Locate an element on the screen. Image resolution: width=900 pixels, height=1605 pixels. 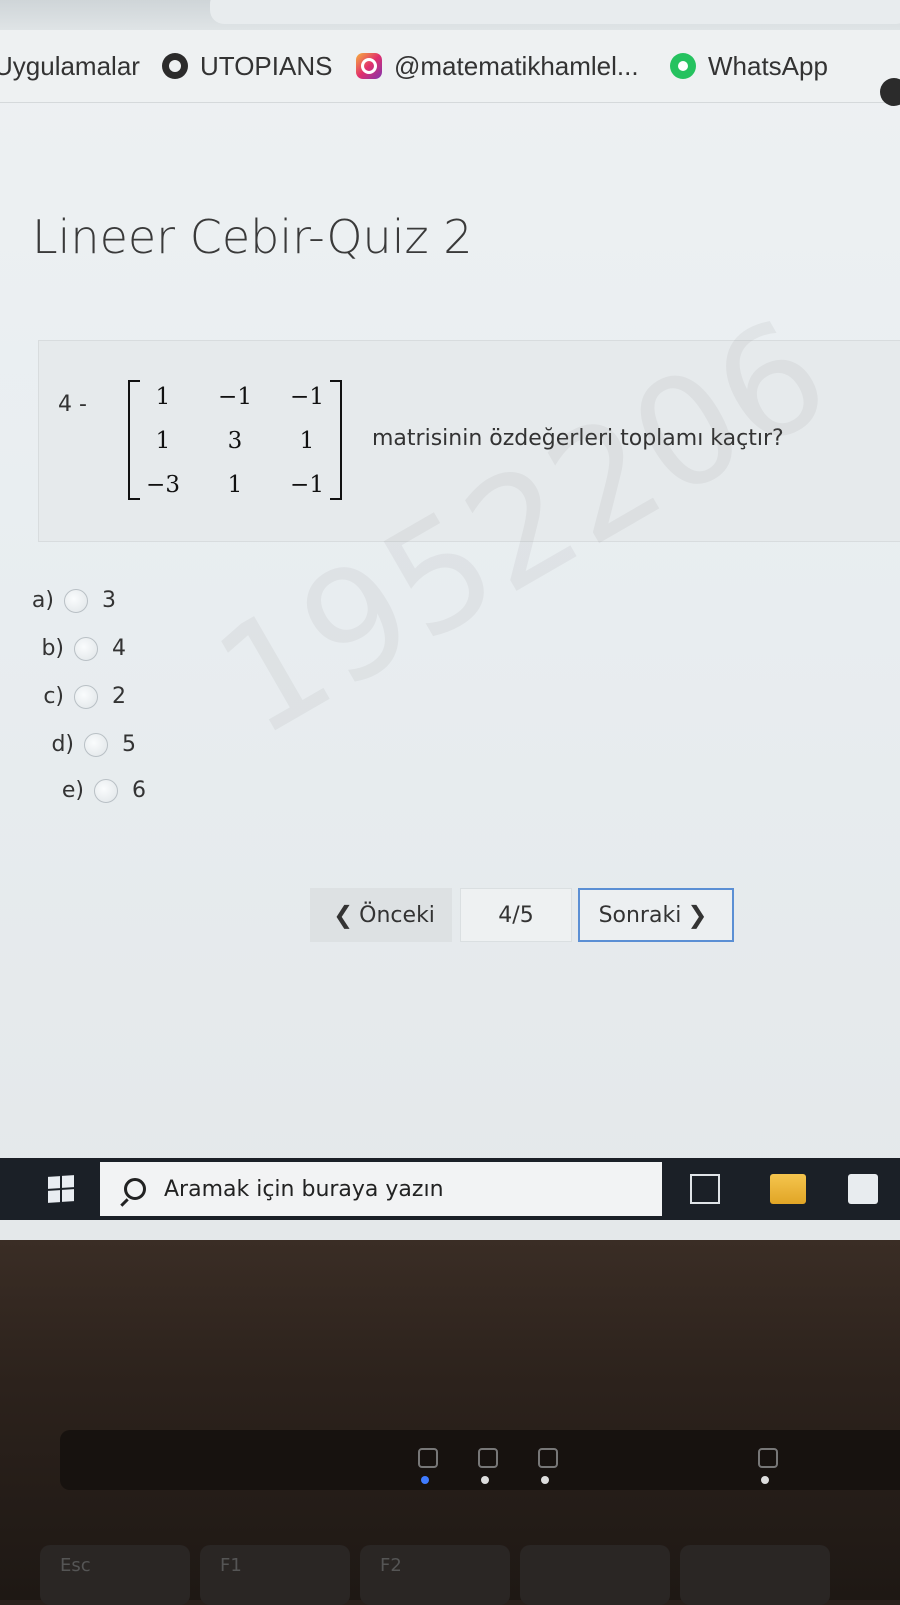
start-button is located at coordinates (61, 1189).